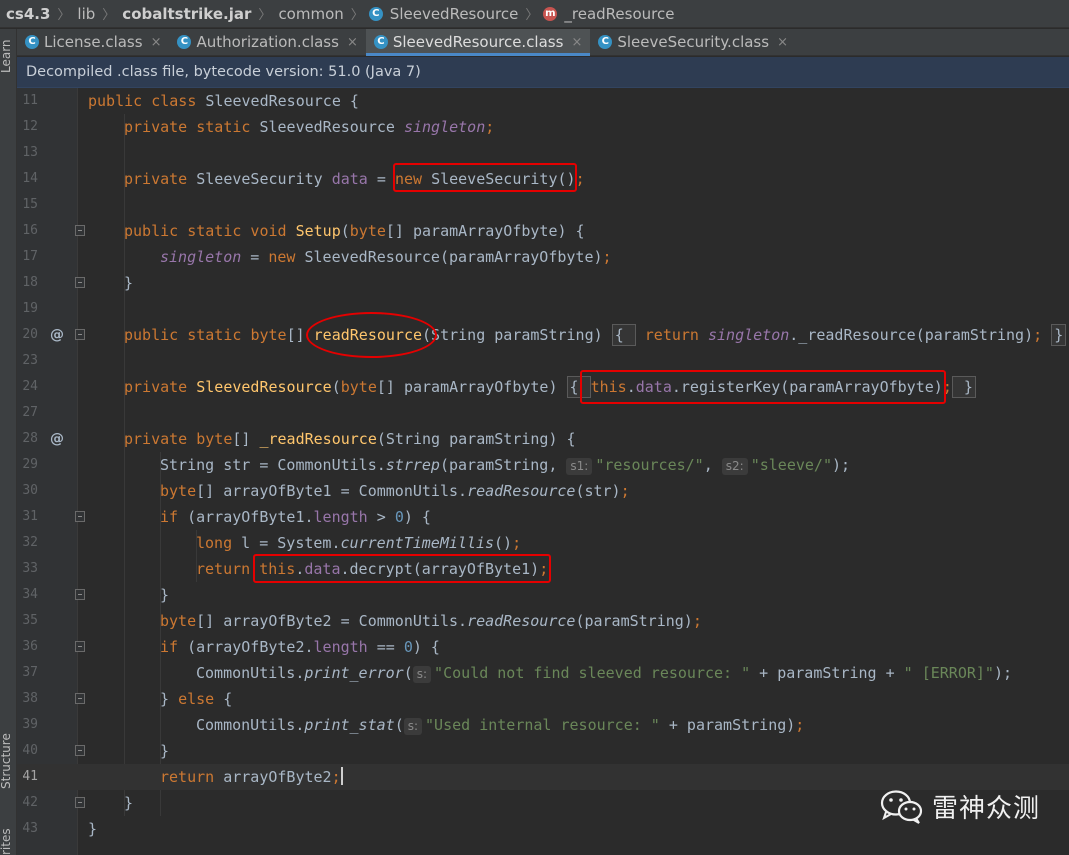 This screenshot has width=1069, height=855. What do you see at coordinates (300, 647) in the screenshot?
I see `code-text: if (arrayOfByte2.length == 0) {` at bounding box center [300, 647].